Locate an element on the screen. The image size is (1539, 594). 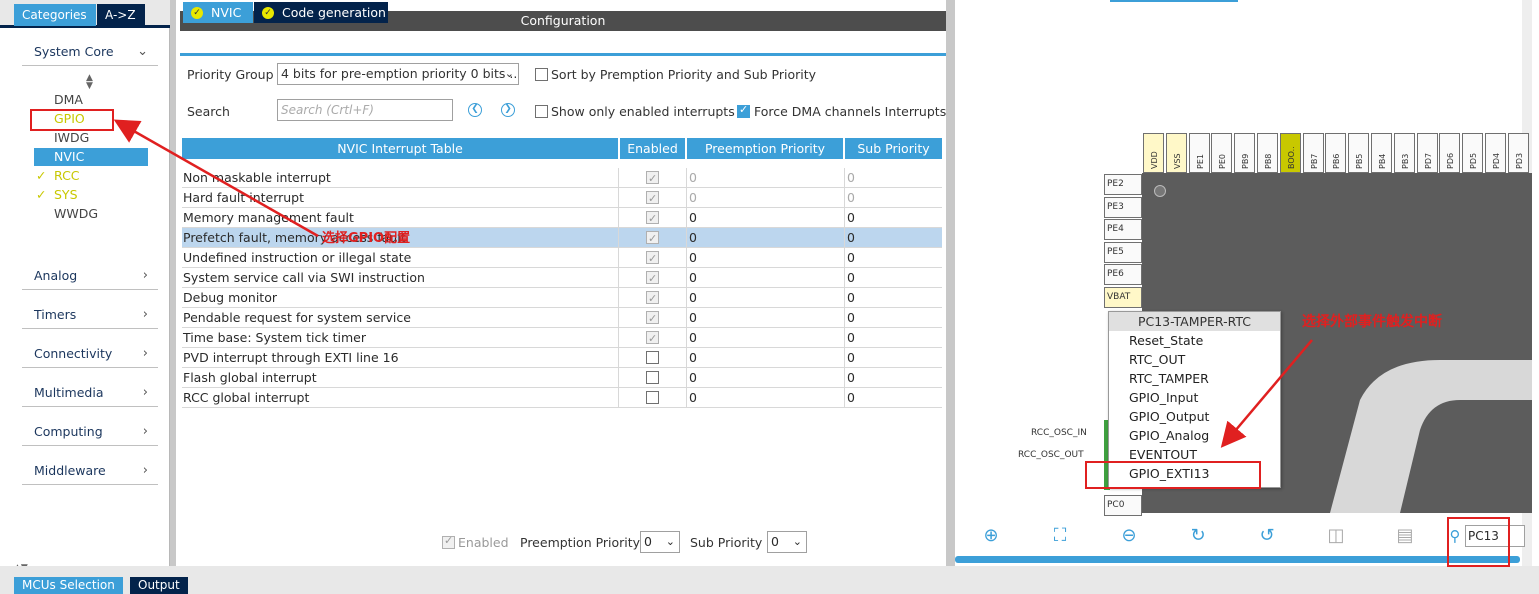
sidebar-item-wwdg: WWDG is located at coordinates (91, 214).